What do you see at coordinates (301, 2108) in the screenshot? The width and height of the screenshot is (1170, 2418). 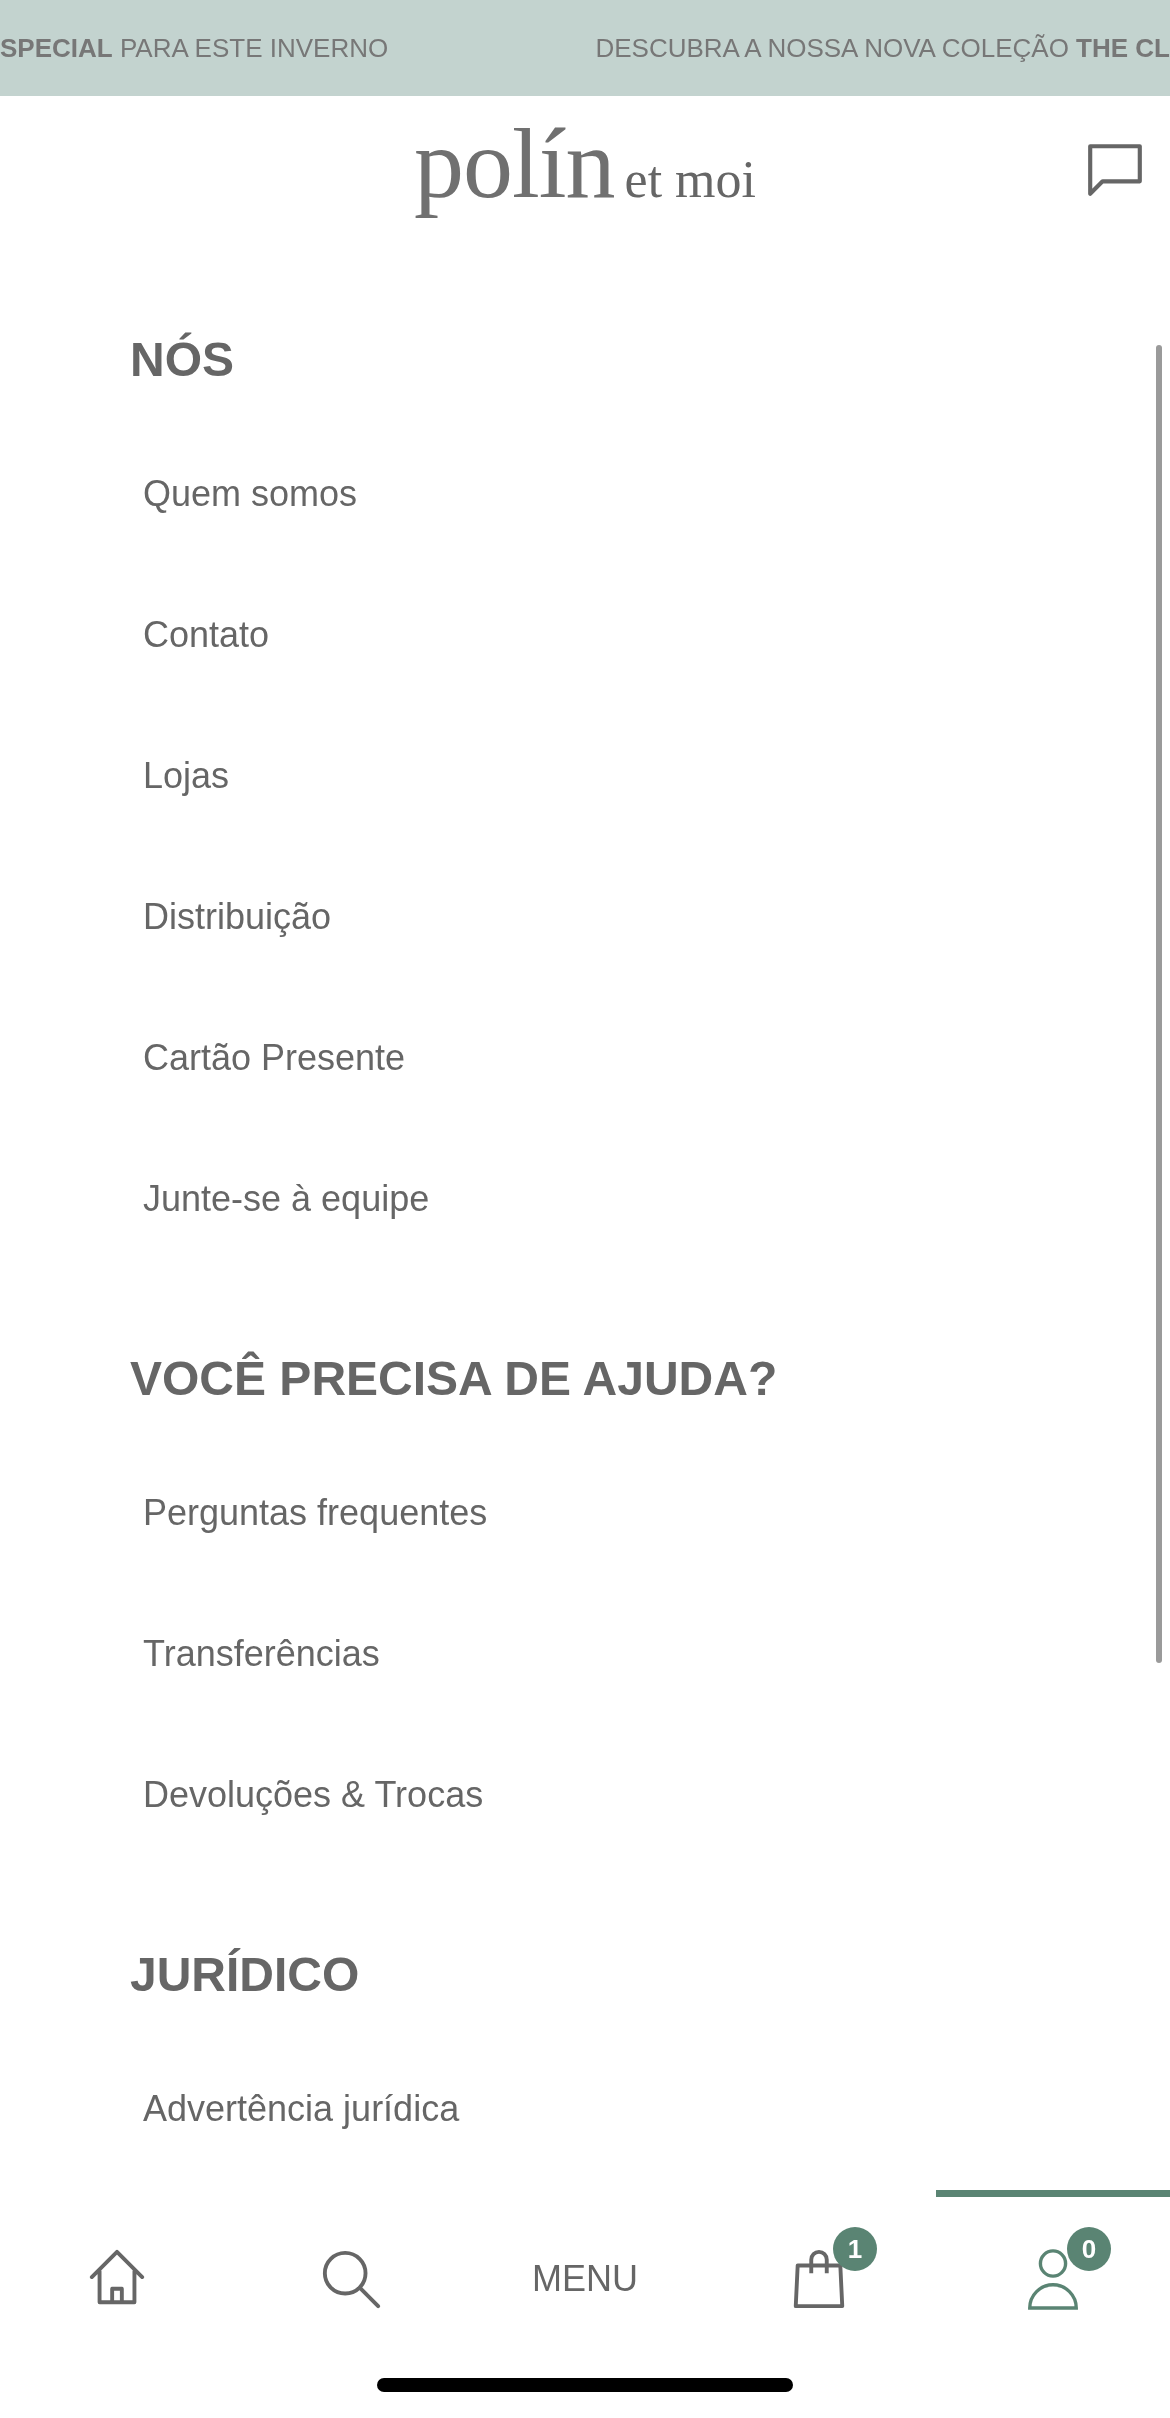 I see `menu-link: Advertência jurídica` at bounding box center [301, 2108].